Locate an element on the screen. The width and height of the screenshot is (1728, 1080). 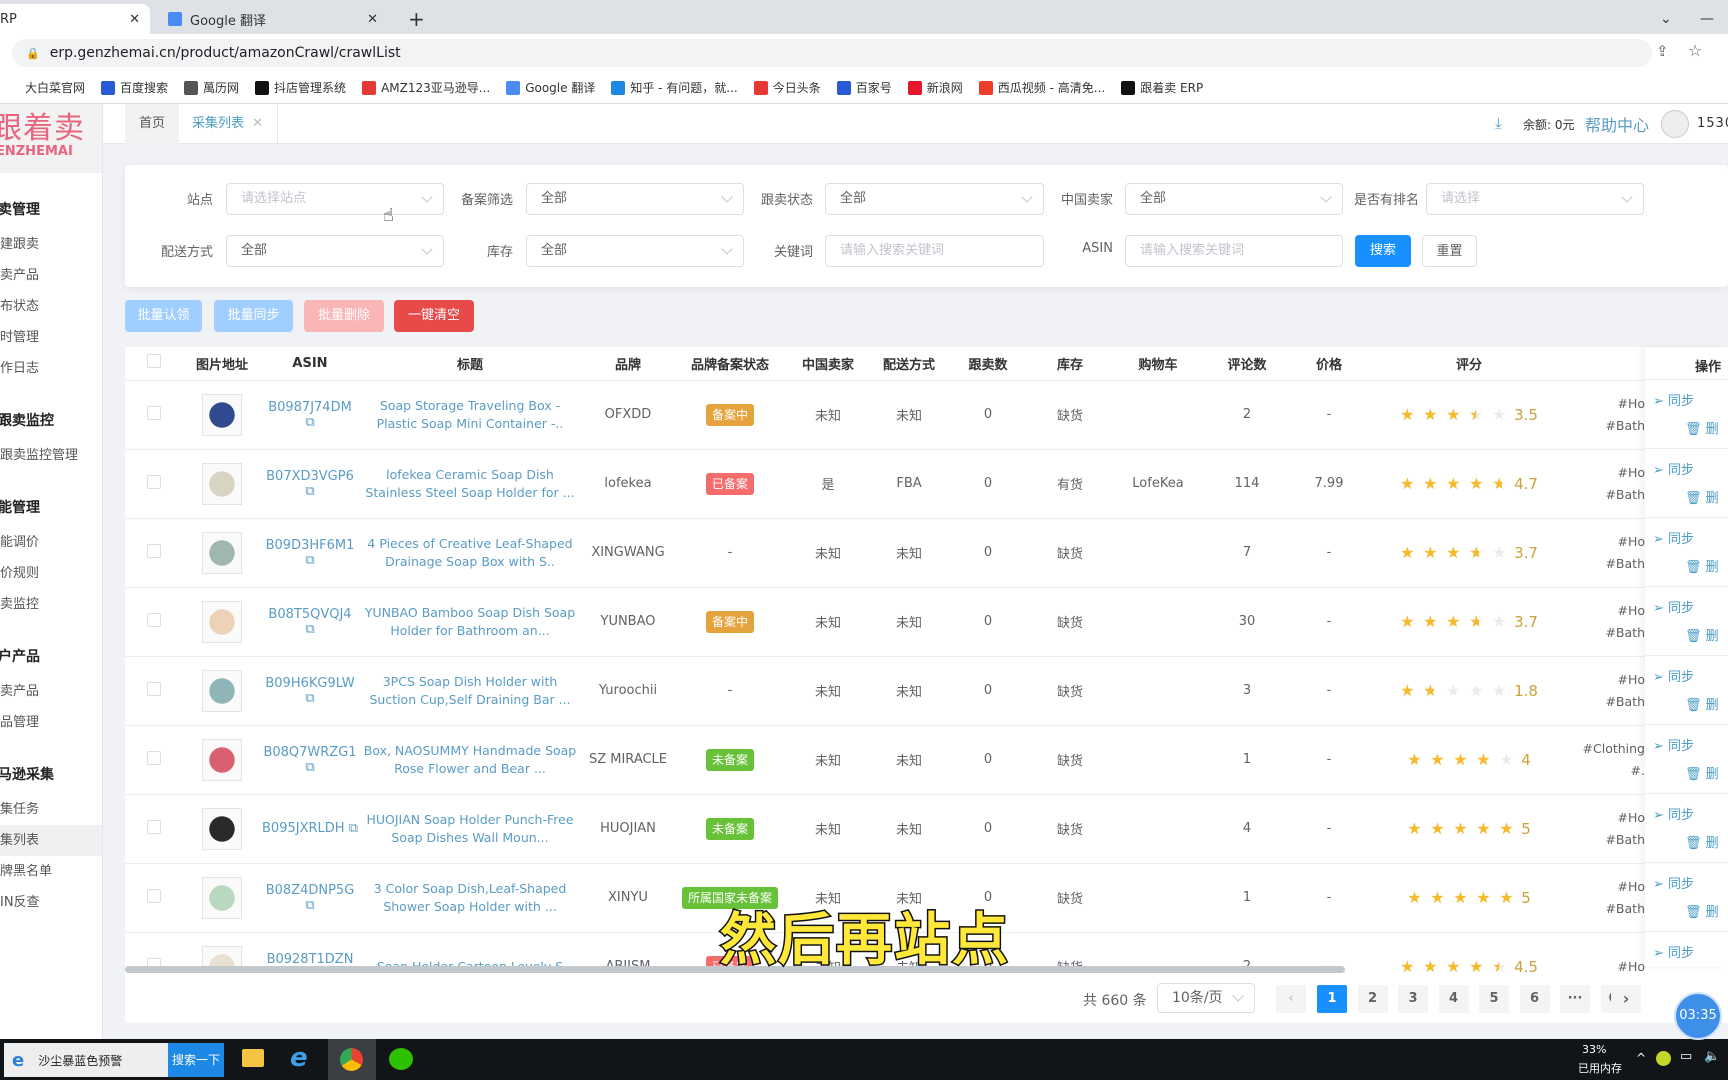
network-icon: ▭ is located at coordinates (1686, 1056).